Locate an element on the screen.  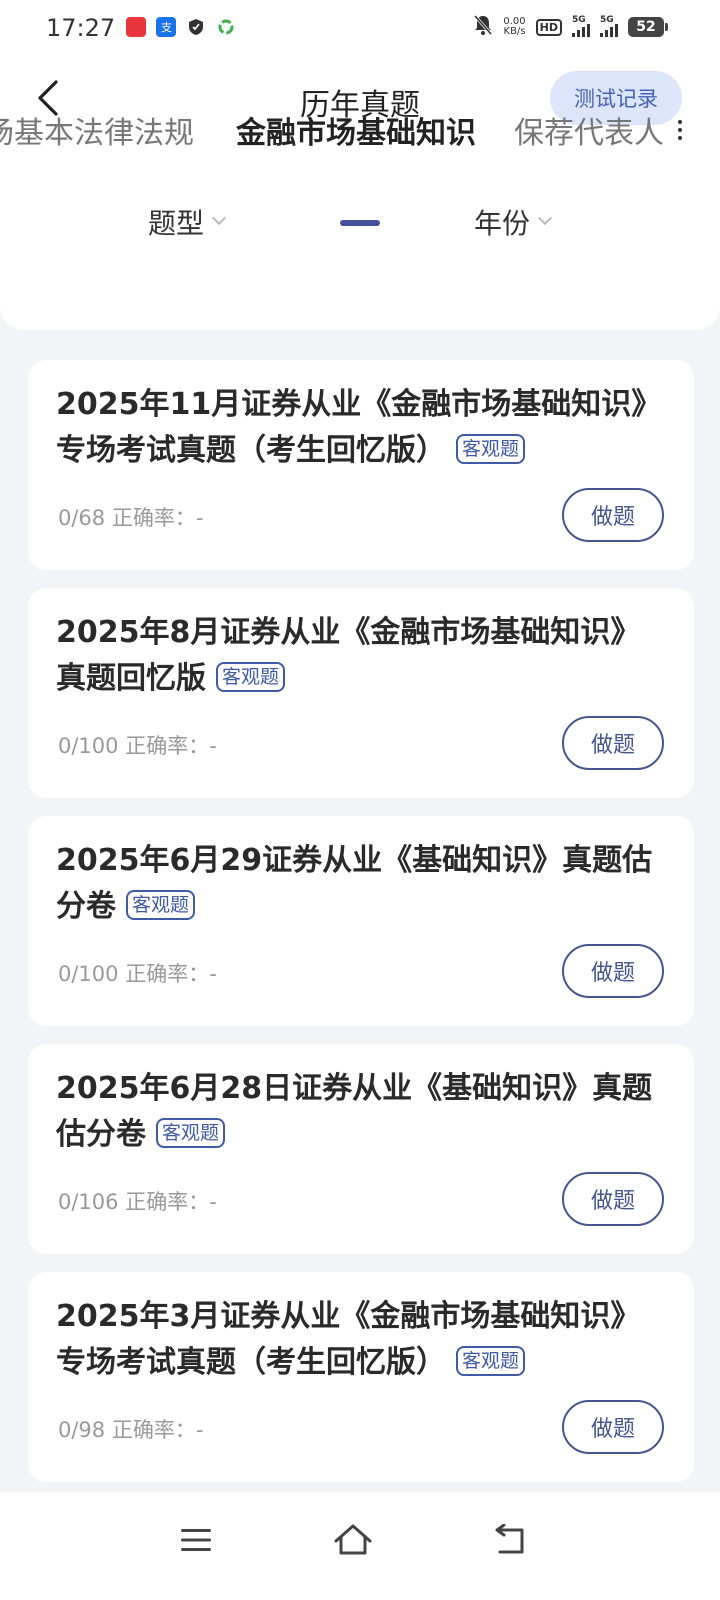
net-speed: 0.00 KB/s is located at coordinates (514, 27).